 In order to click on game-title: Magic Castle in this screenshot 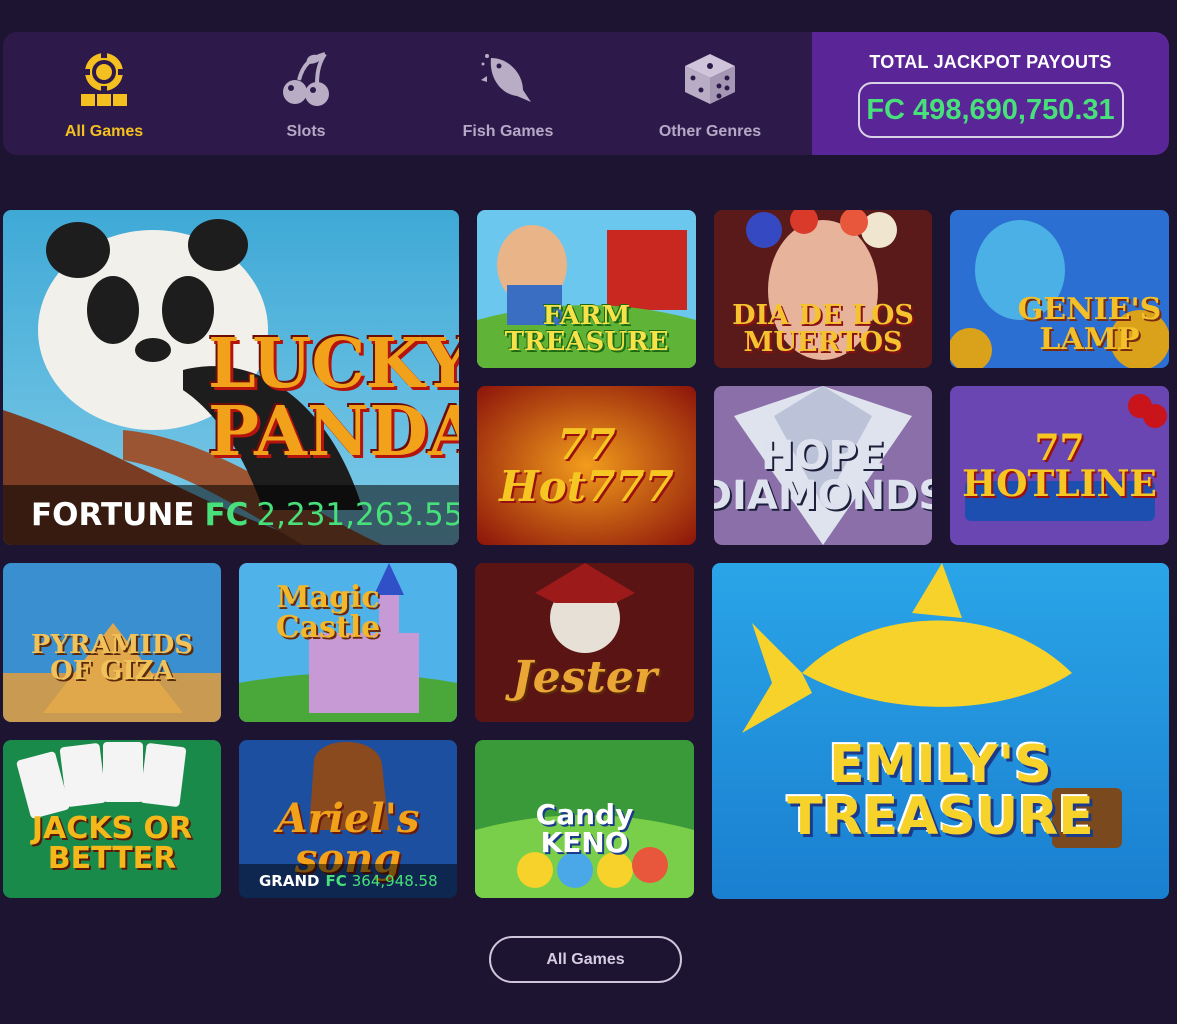, I will do `click(328, 612)`.